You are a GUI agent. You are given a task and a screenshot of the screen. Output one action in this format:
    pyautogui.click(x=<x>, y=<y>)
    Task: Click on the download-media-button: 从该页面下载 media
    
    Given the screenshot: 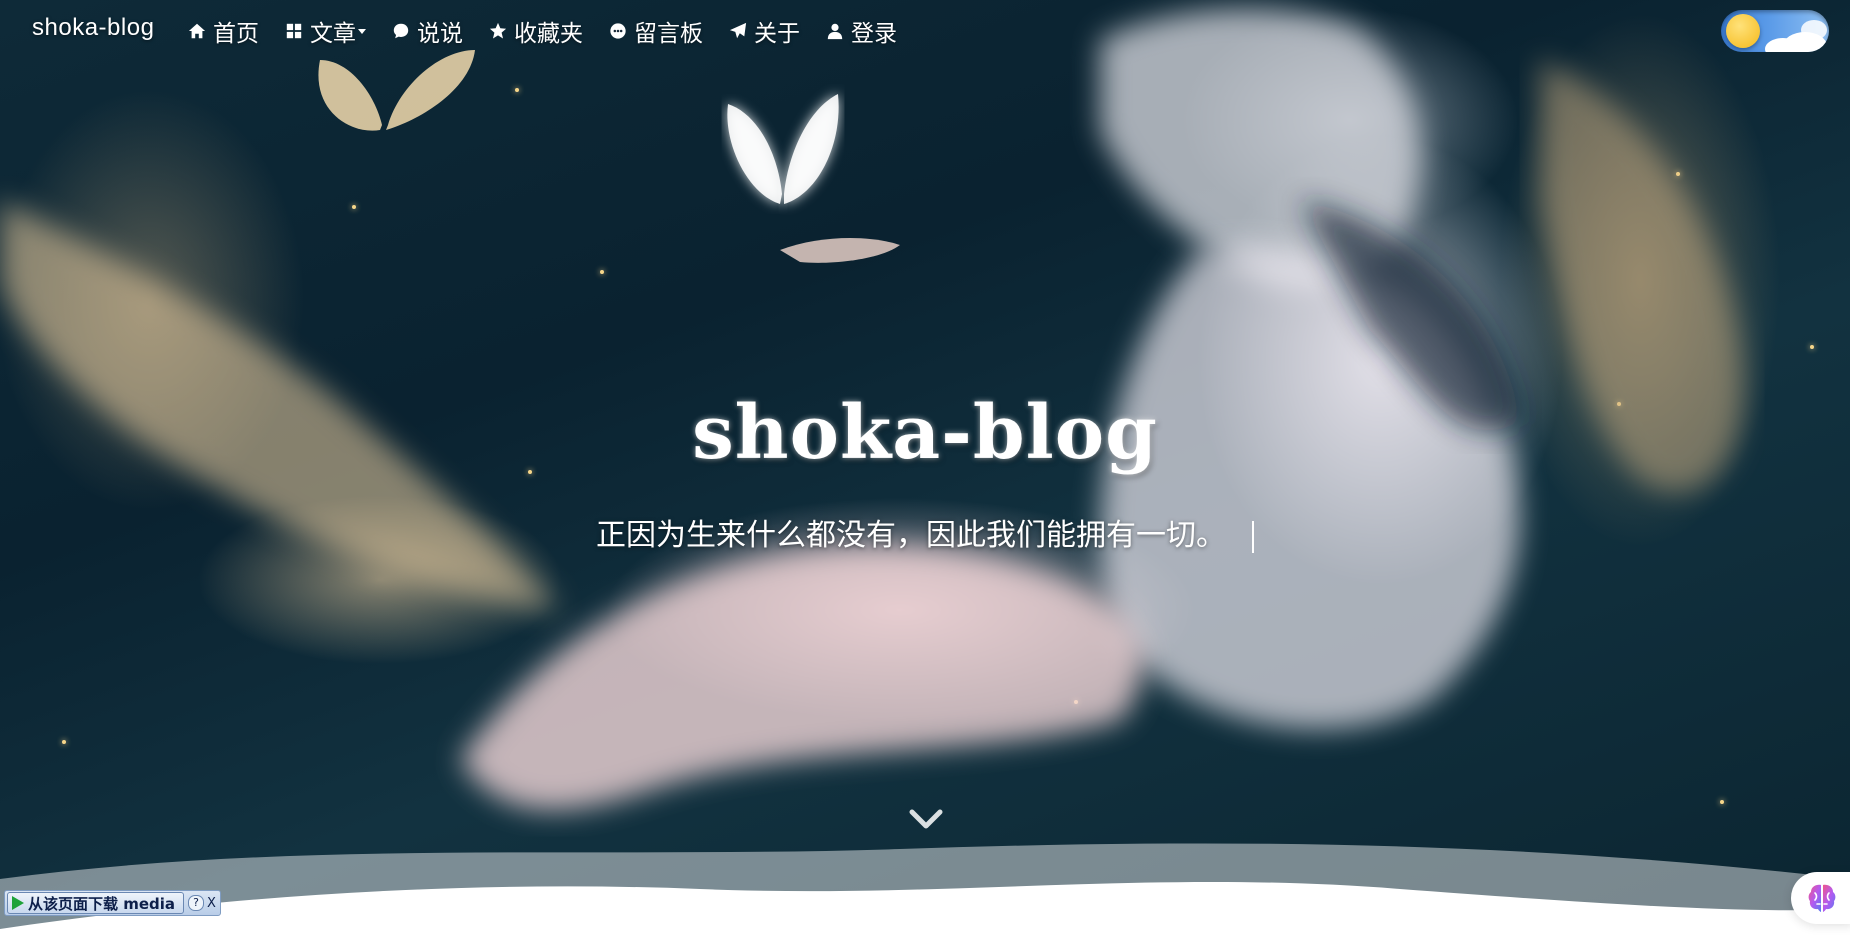 What is the action you would take?
    pyautogui.click(x=96, y=903)
    